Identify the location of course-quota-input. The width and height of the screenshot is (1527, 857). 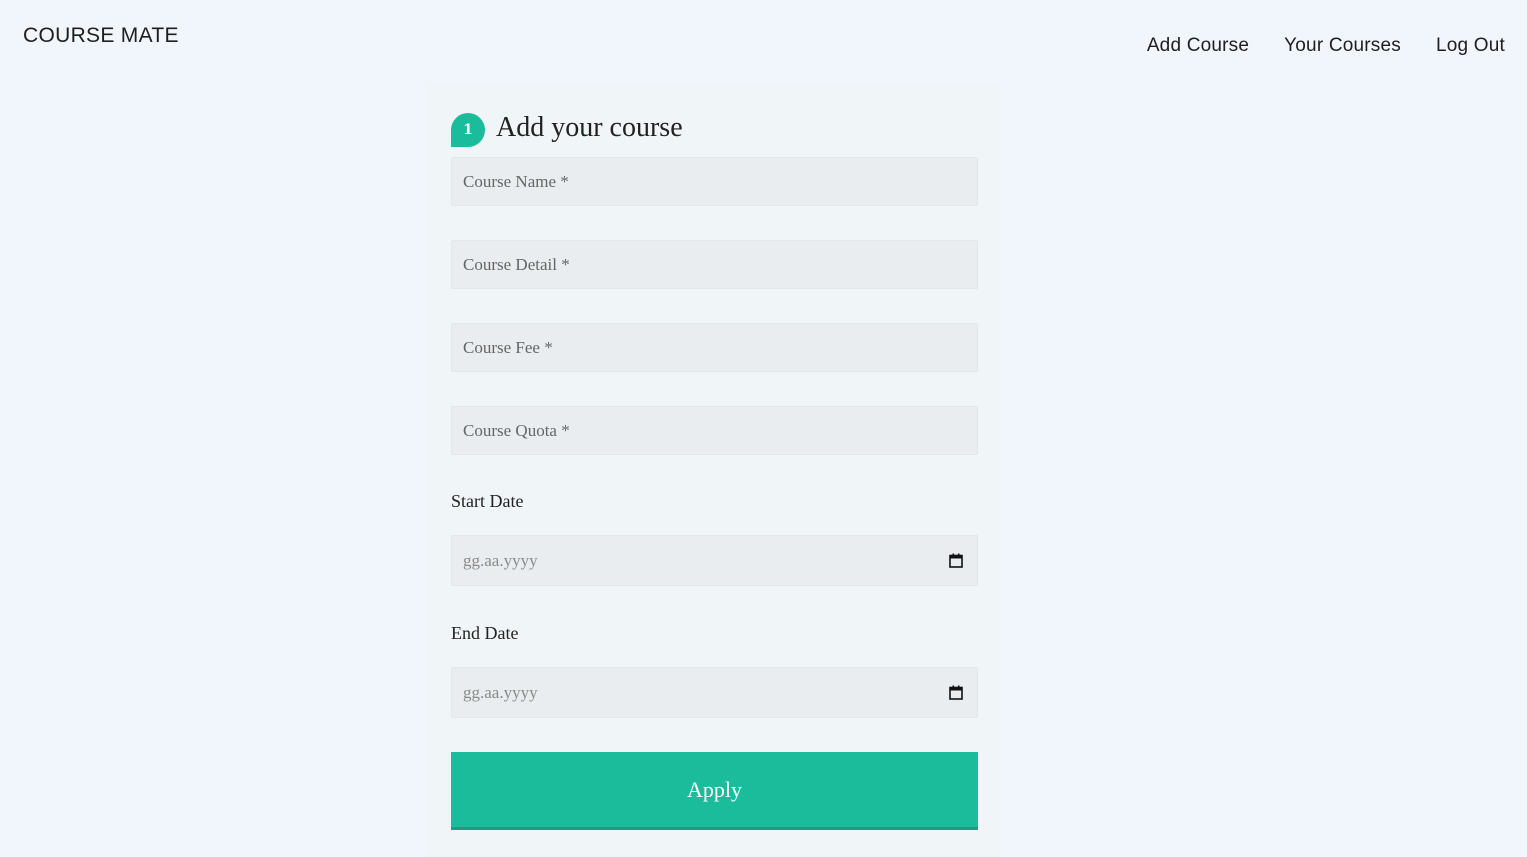
(714, 430).